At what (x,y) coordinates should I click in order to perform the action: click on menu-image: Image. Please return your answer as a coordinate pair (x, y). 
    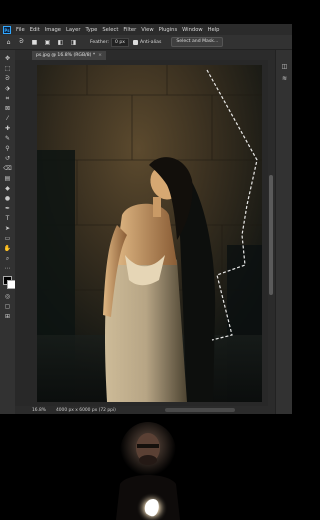
    Looking at the image, I should click on (53, 30).